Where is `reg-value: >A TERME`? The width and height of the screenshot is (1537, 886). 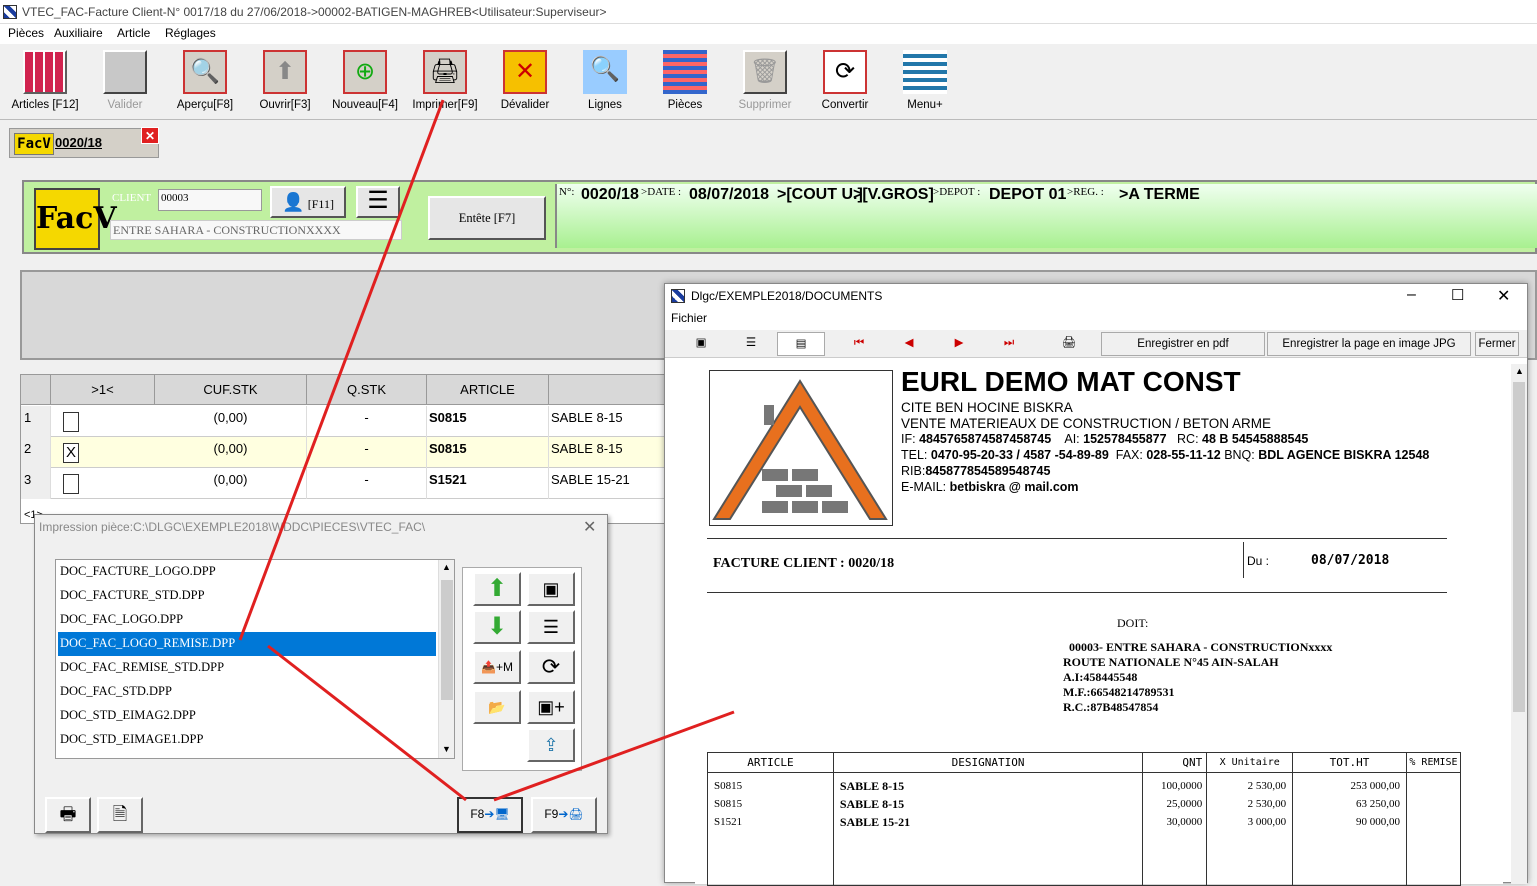 reg-value: >A TERME is located at coordinates (1159, 194).